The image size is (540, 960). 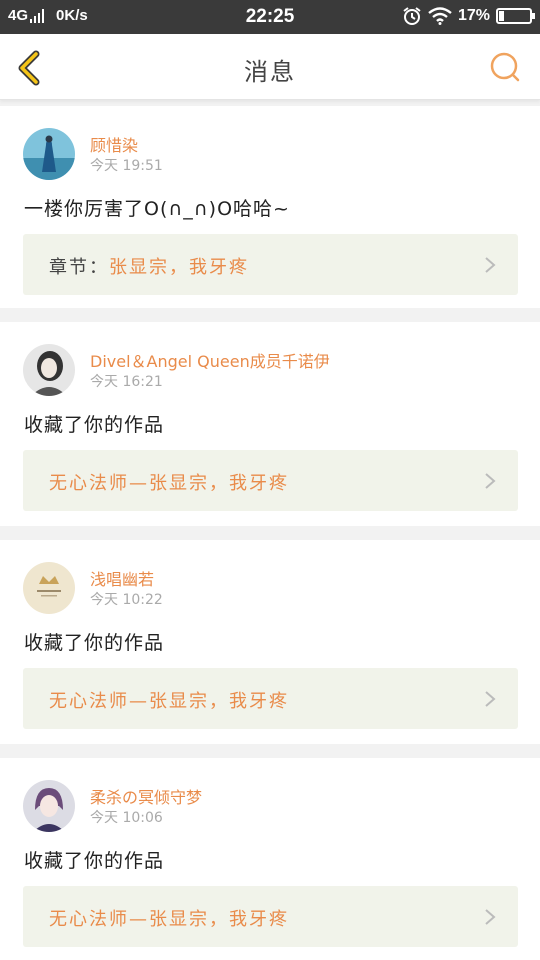 What do you see at coordinates (122, 578) in the screenshot?
I see `user-name: 浅唱幽若` at bounding box center [122, 578].